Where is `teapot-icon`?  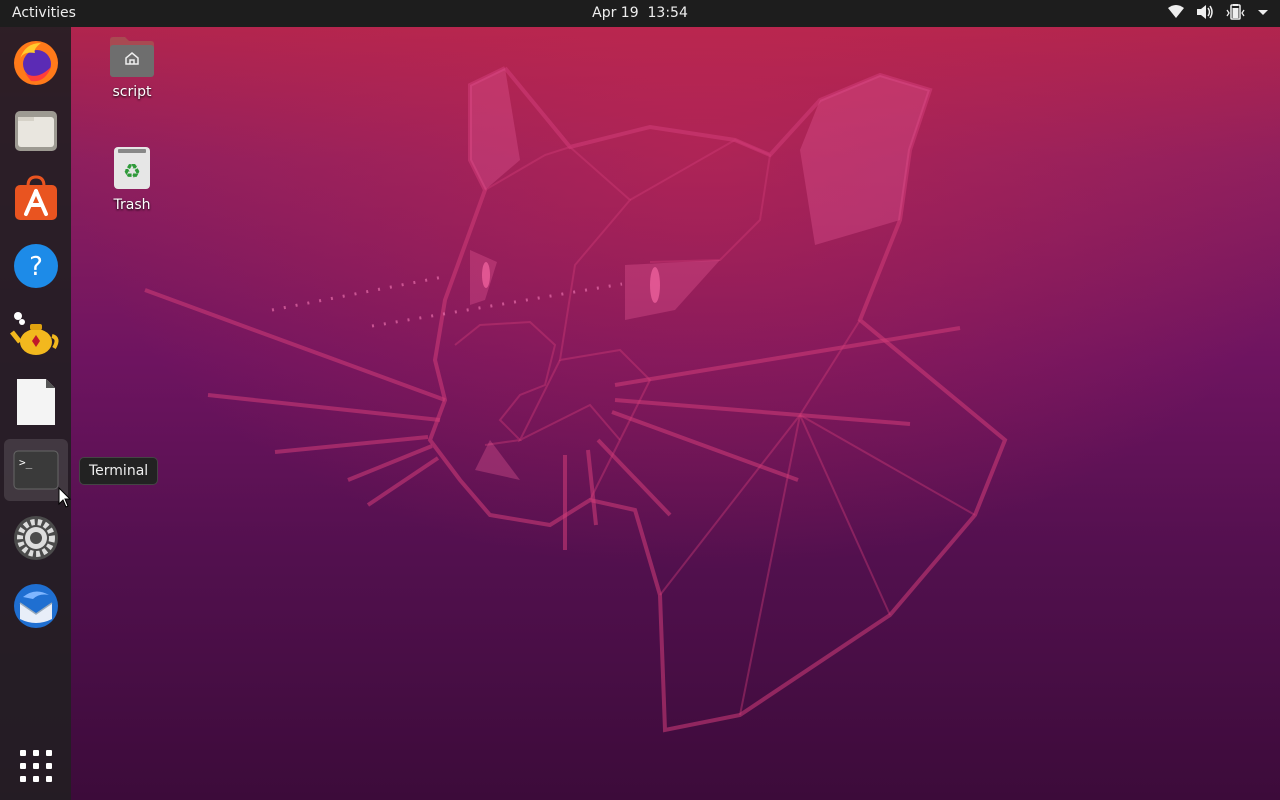
teapot-icon is located at coordinates (34, 333).